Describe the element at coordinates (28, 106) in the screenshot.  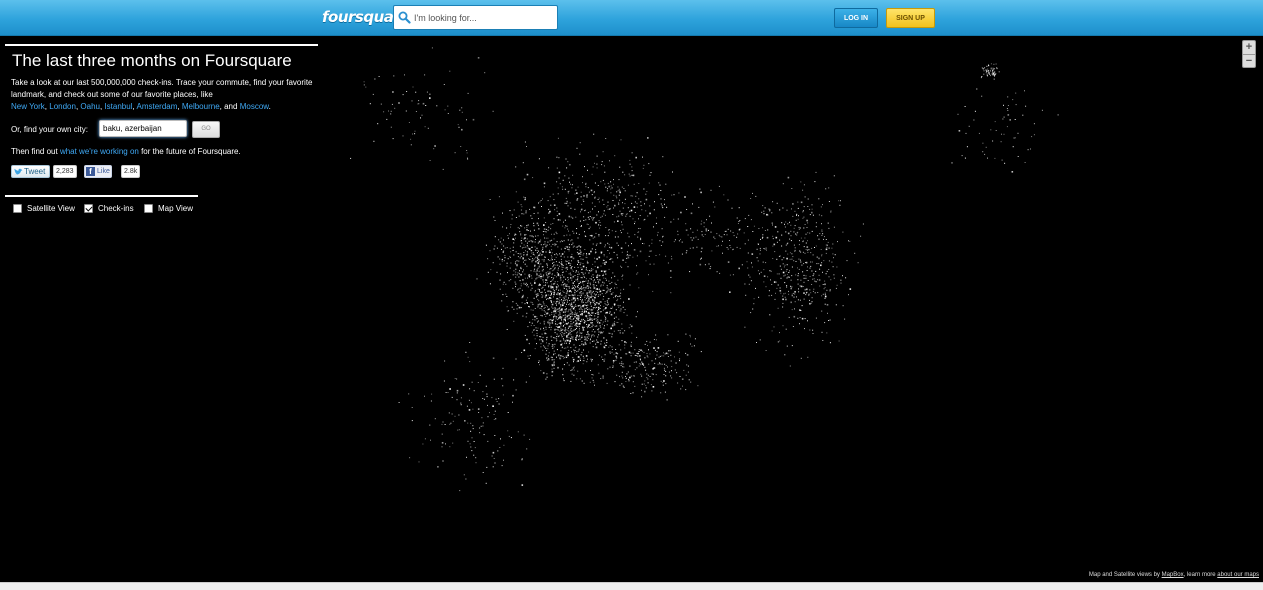
I see `city-link-new-york: New York` at that location.